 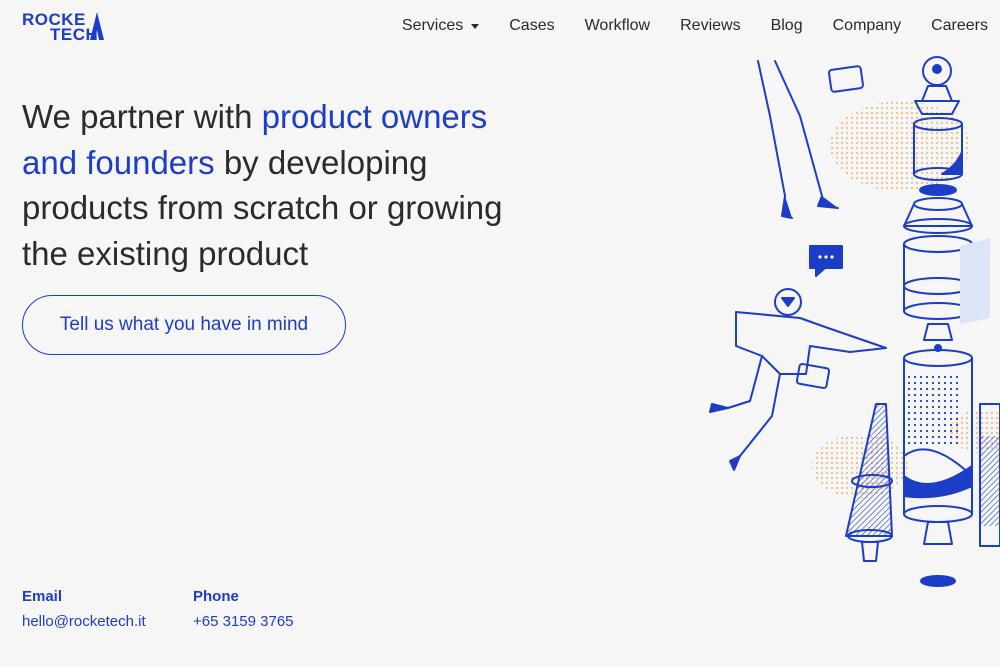 I want to click on contact-phone: Phone +65 3159 3765, so click(x=243, y=609).